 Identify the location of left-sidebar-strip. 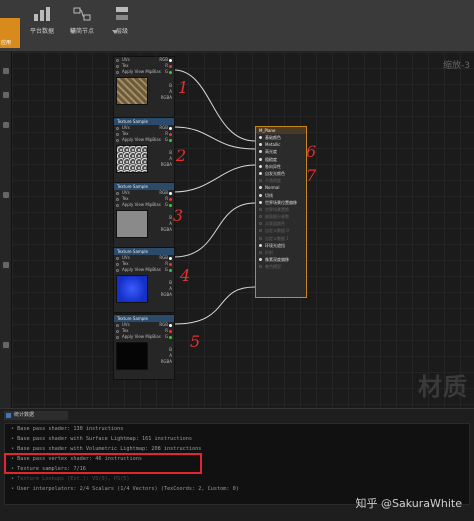
(6, 231).